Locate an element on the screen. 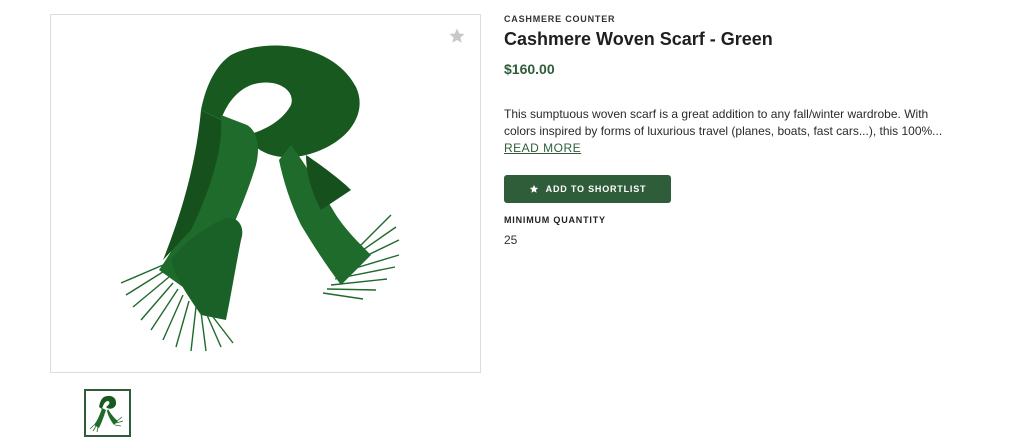  star-icon is located at coordinates (533, 188).